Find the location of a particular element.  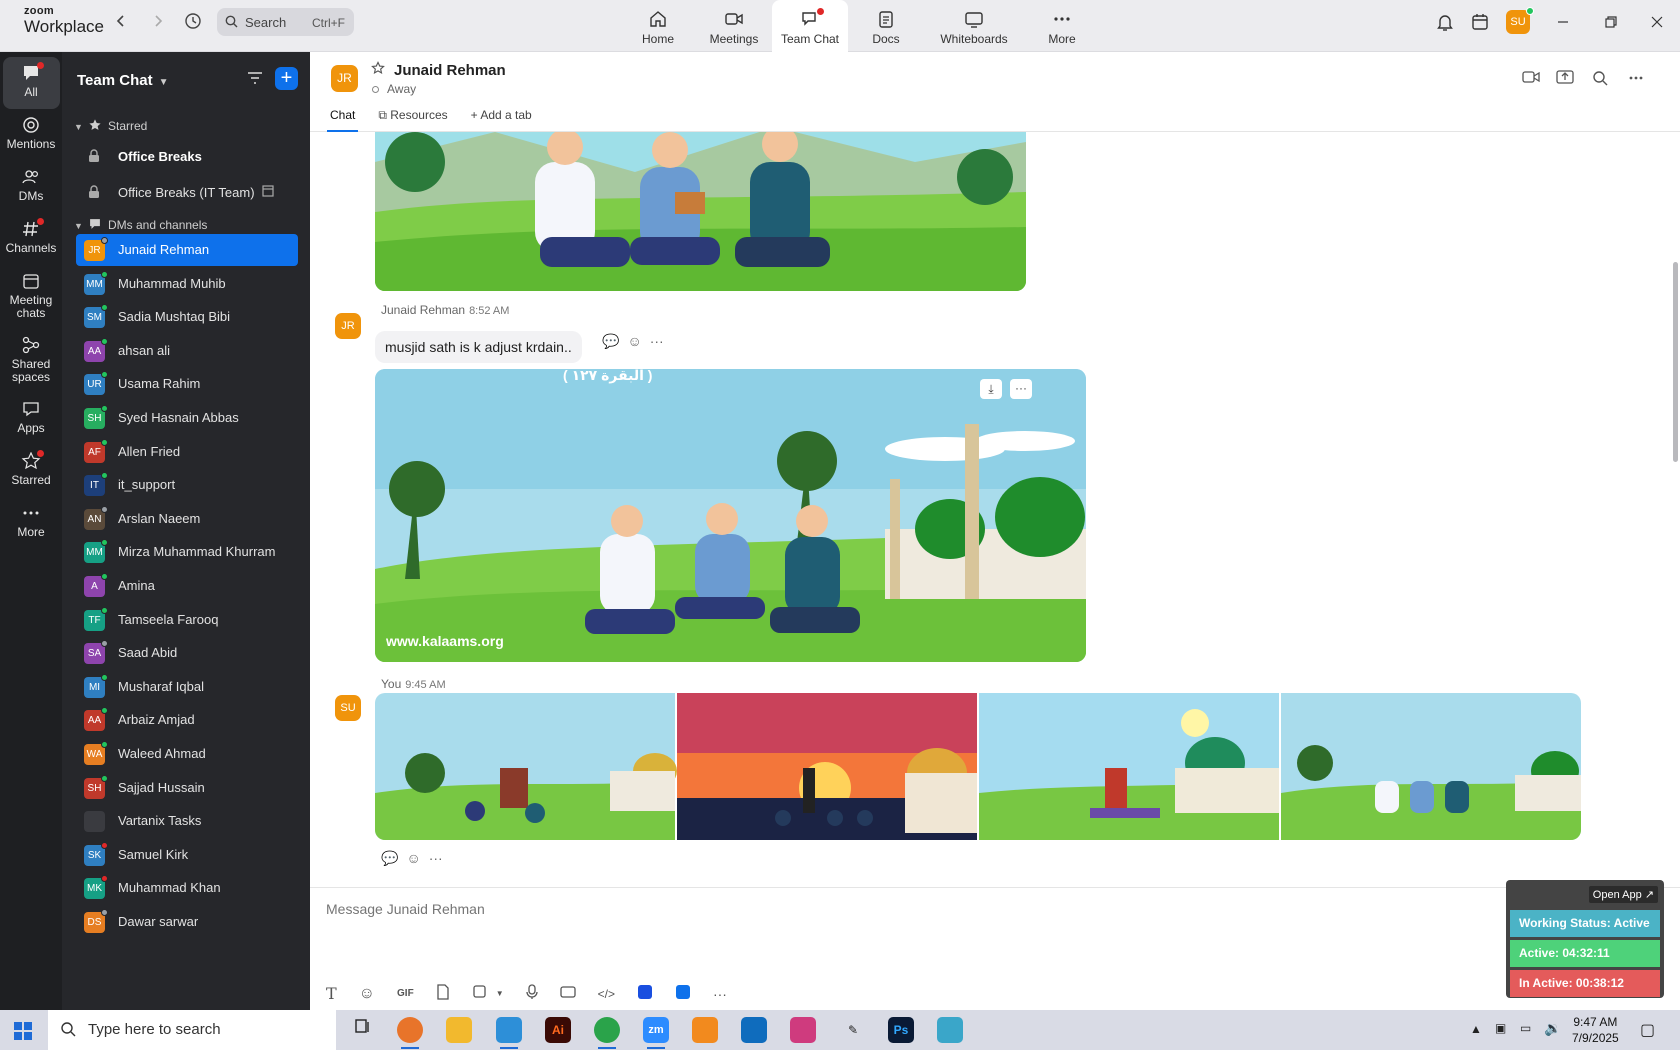

minimize-icon is located at coordinates (1563, 24).